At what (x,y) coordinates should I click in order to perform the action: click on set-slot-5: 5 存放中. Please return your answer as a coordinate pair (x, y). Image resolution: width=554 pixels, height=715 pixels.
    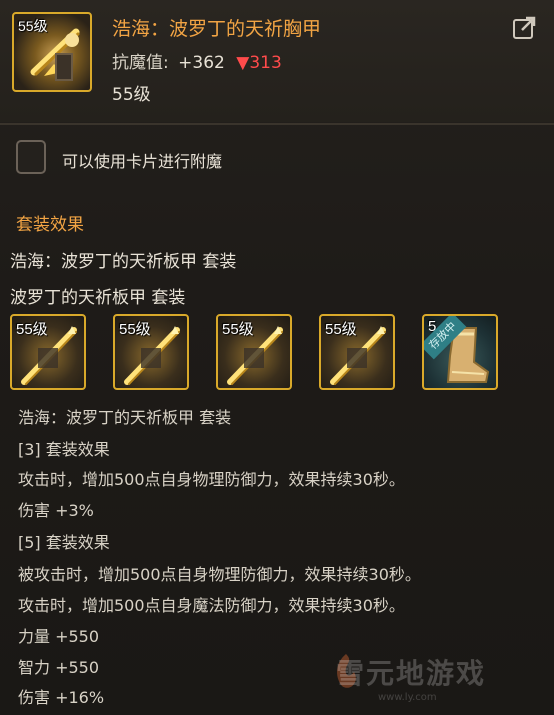
    Looking at the image, I should click on (460, 352).